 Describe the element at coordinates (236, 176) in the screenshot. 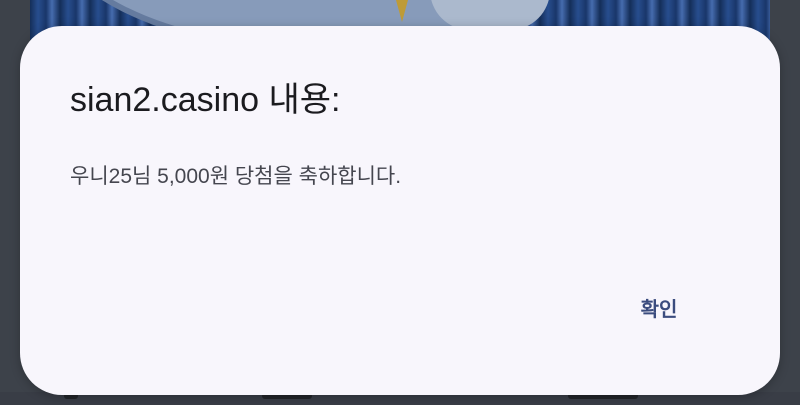

I see `dialog-message: 우니25님 5,000원 당첨을 축하합니다.` at that location.